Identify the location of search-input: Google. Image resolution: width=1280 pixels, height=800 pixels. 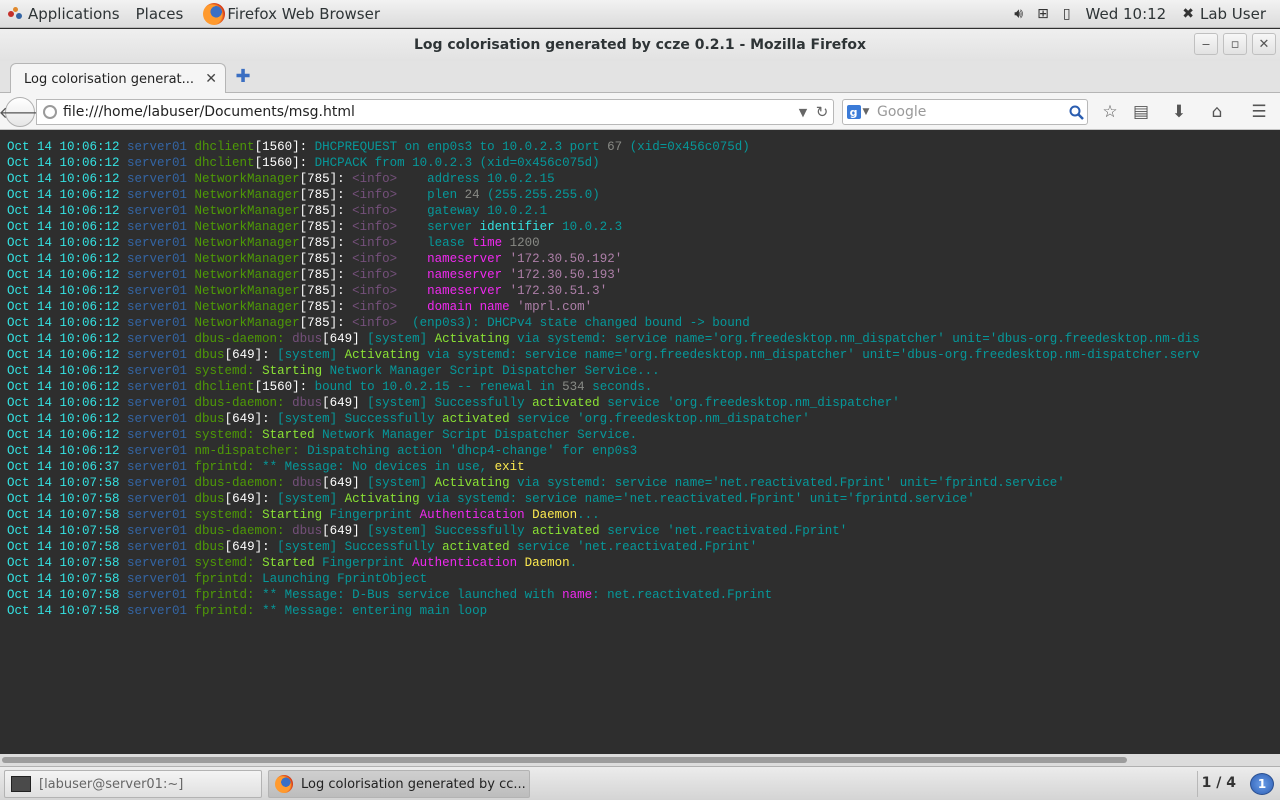
(969, 112).